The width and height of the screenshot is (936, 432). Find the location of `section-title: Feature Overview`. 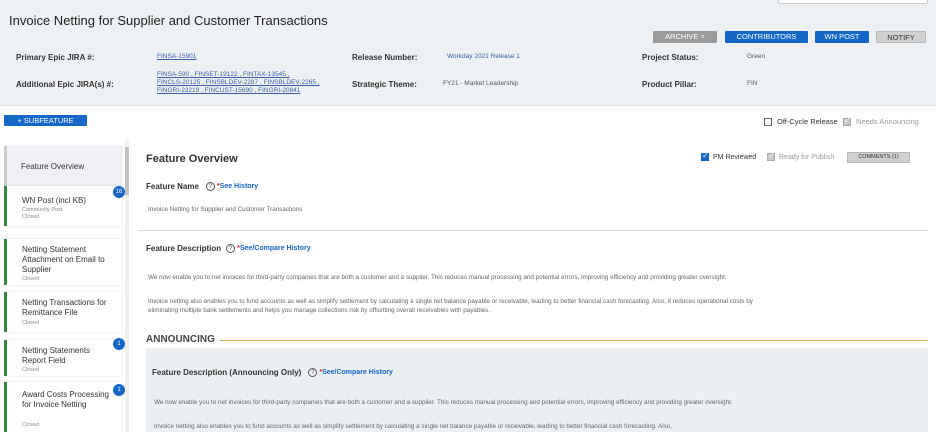

section-title: Feature Overview is located at coordinates (192, 159).